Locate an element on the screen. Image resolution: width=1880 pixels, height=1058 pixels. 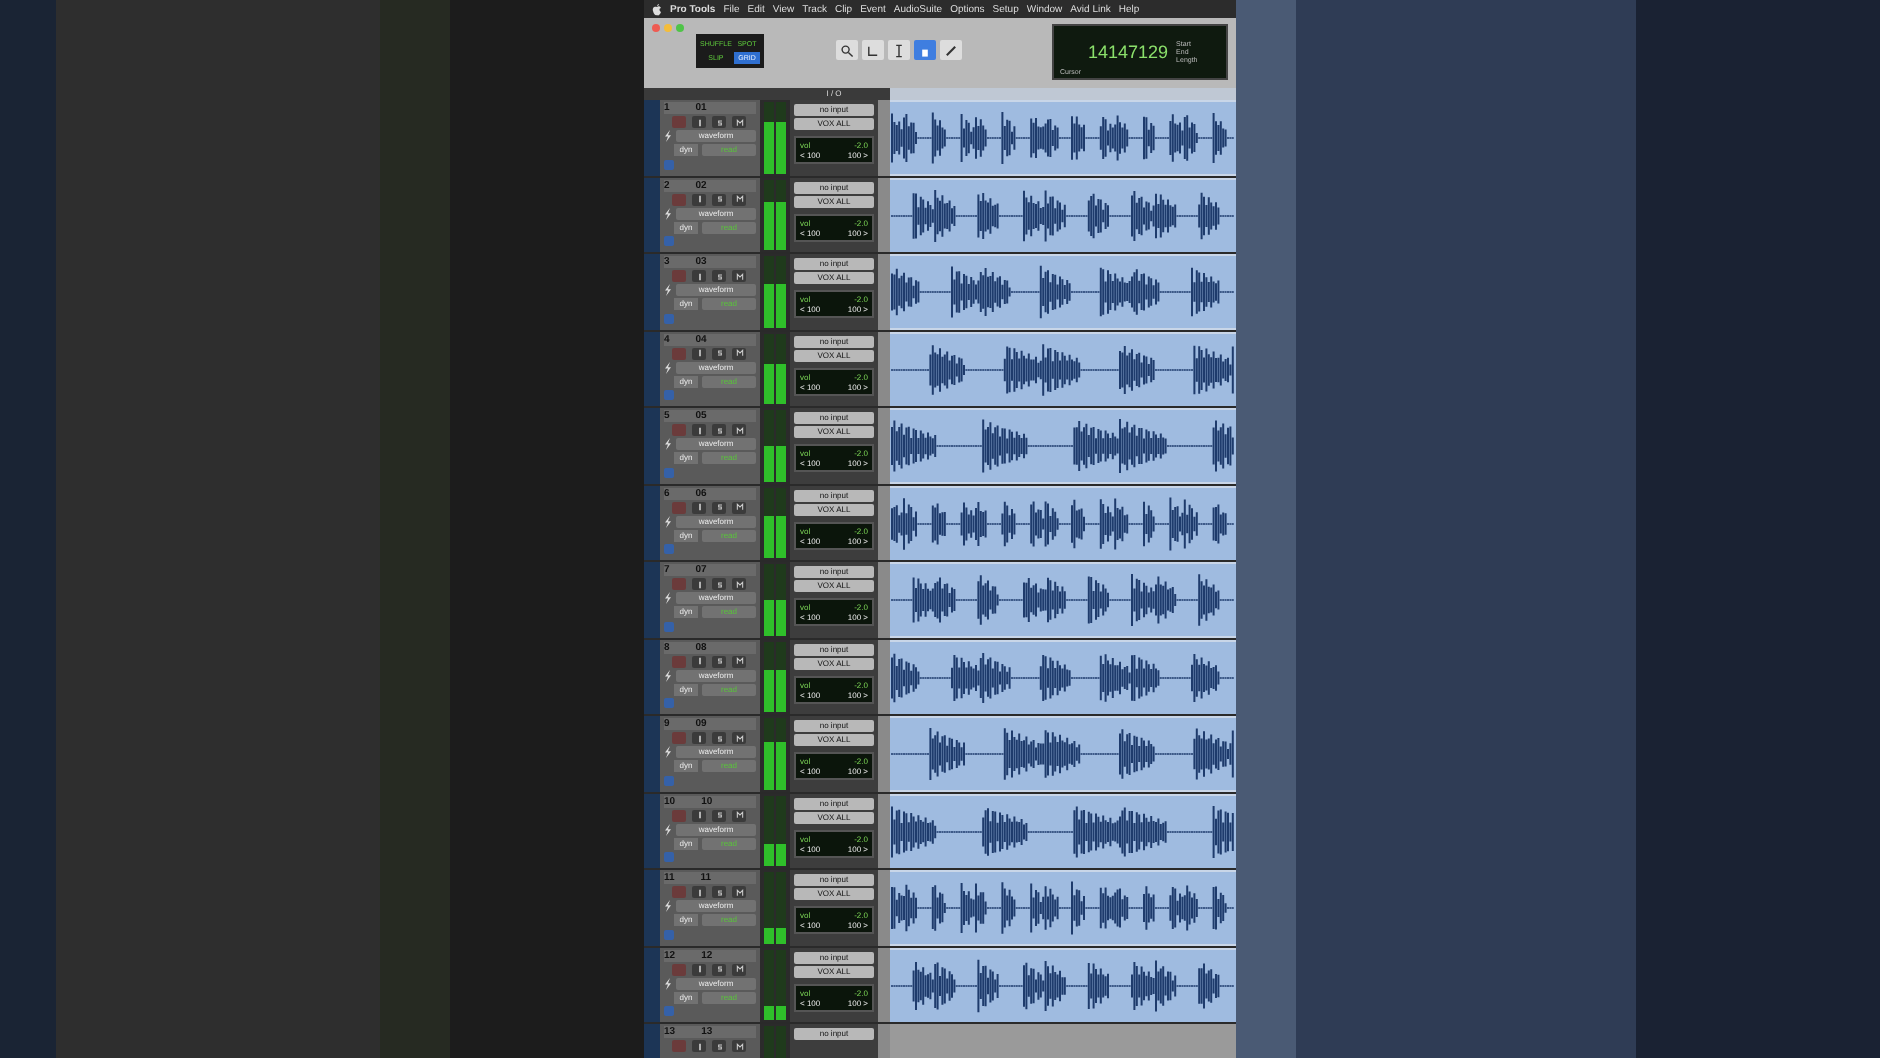
pencil-icon is located at coordinates (951, 50).